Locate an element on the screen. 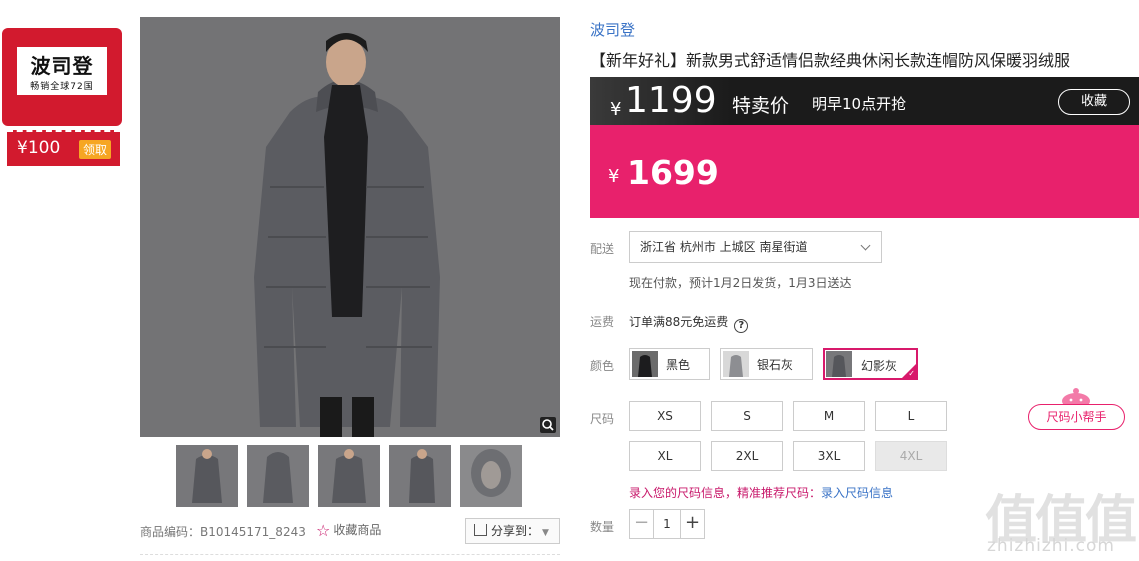 This screenshot has width=1139, height=561. divider is located at coordinates (350, 554).